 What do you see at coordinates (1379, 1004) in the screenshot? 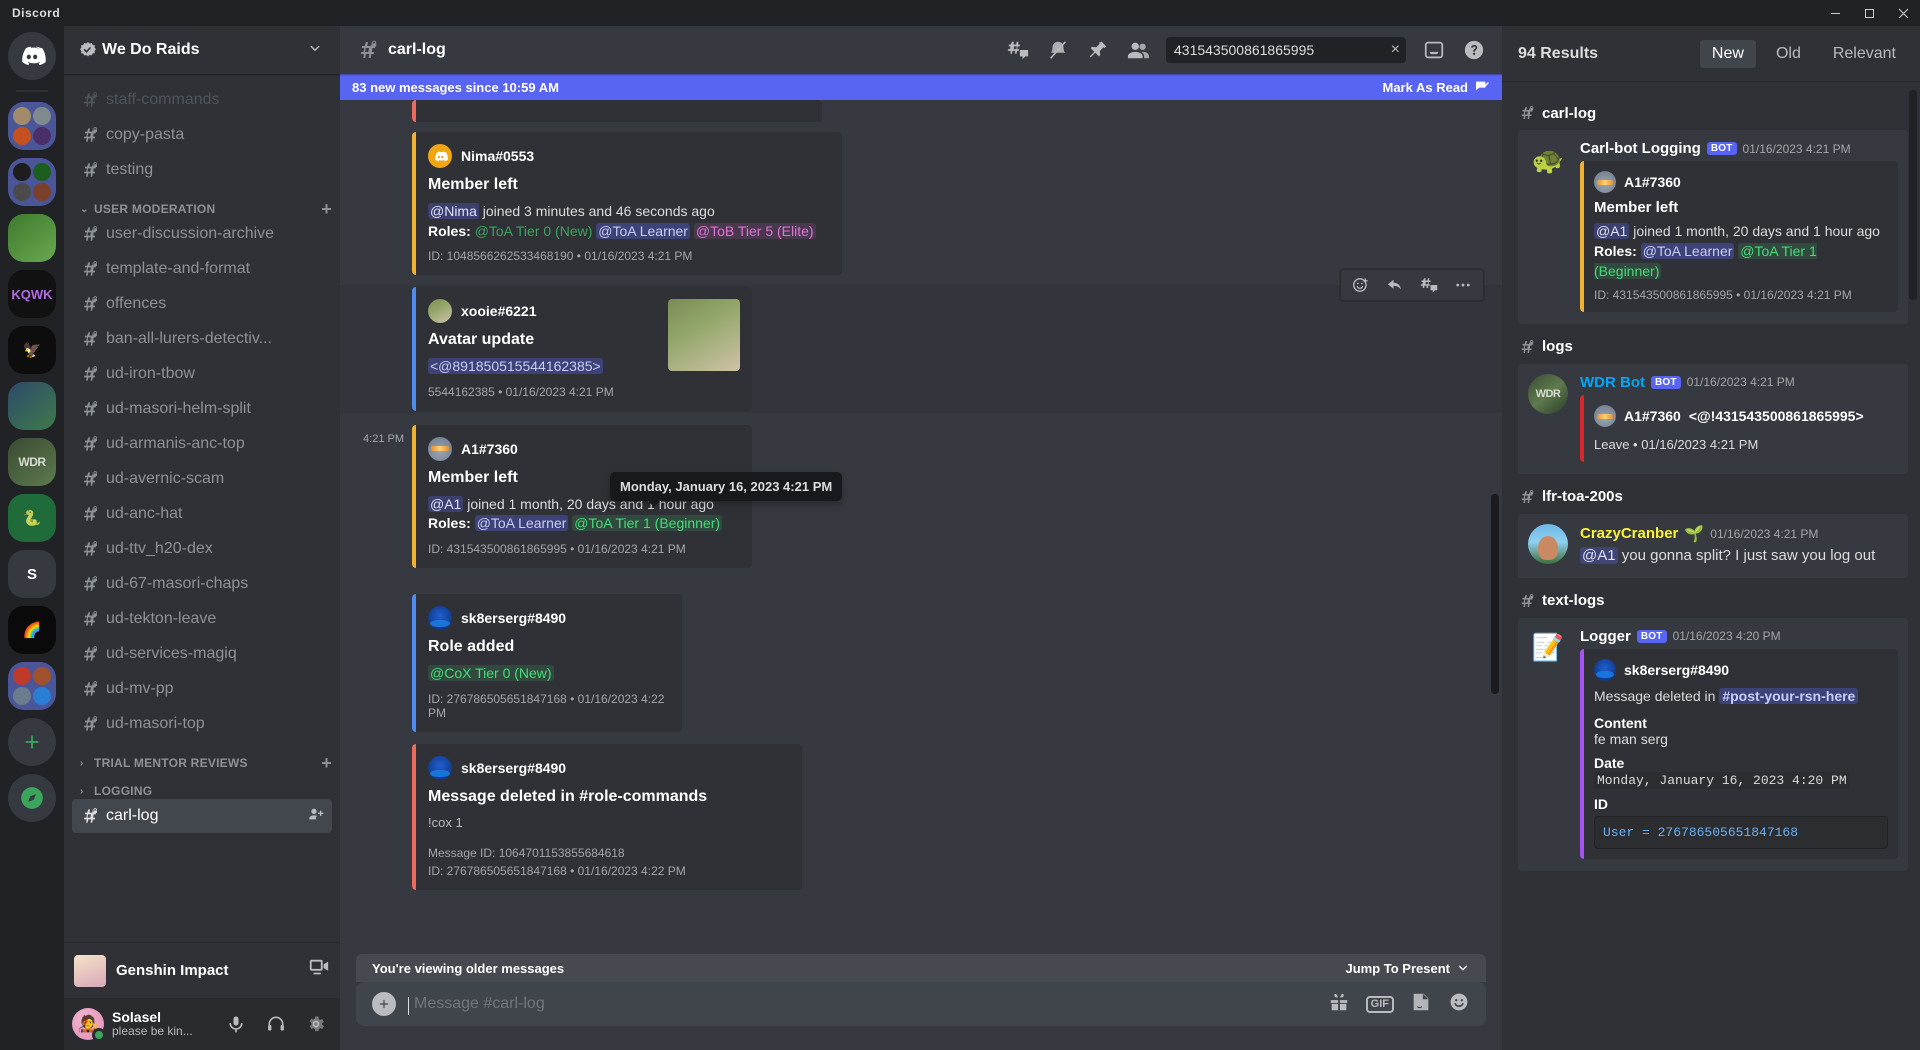
I see `gif-icon: GIF` at bounding box center [1379, 1004].